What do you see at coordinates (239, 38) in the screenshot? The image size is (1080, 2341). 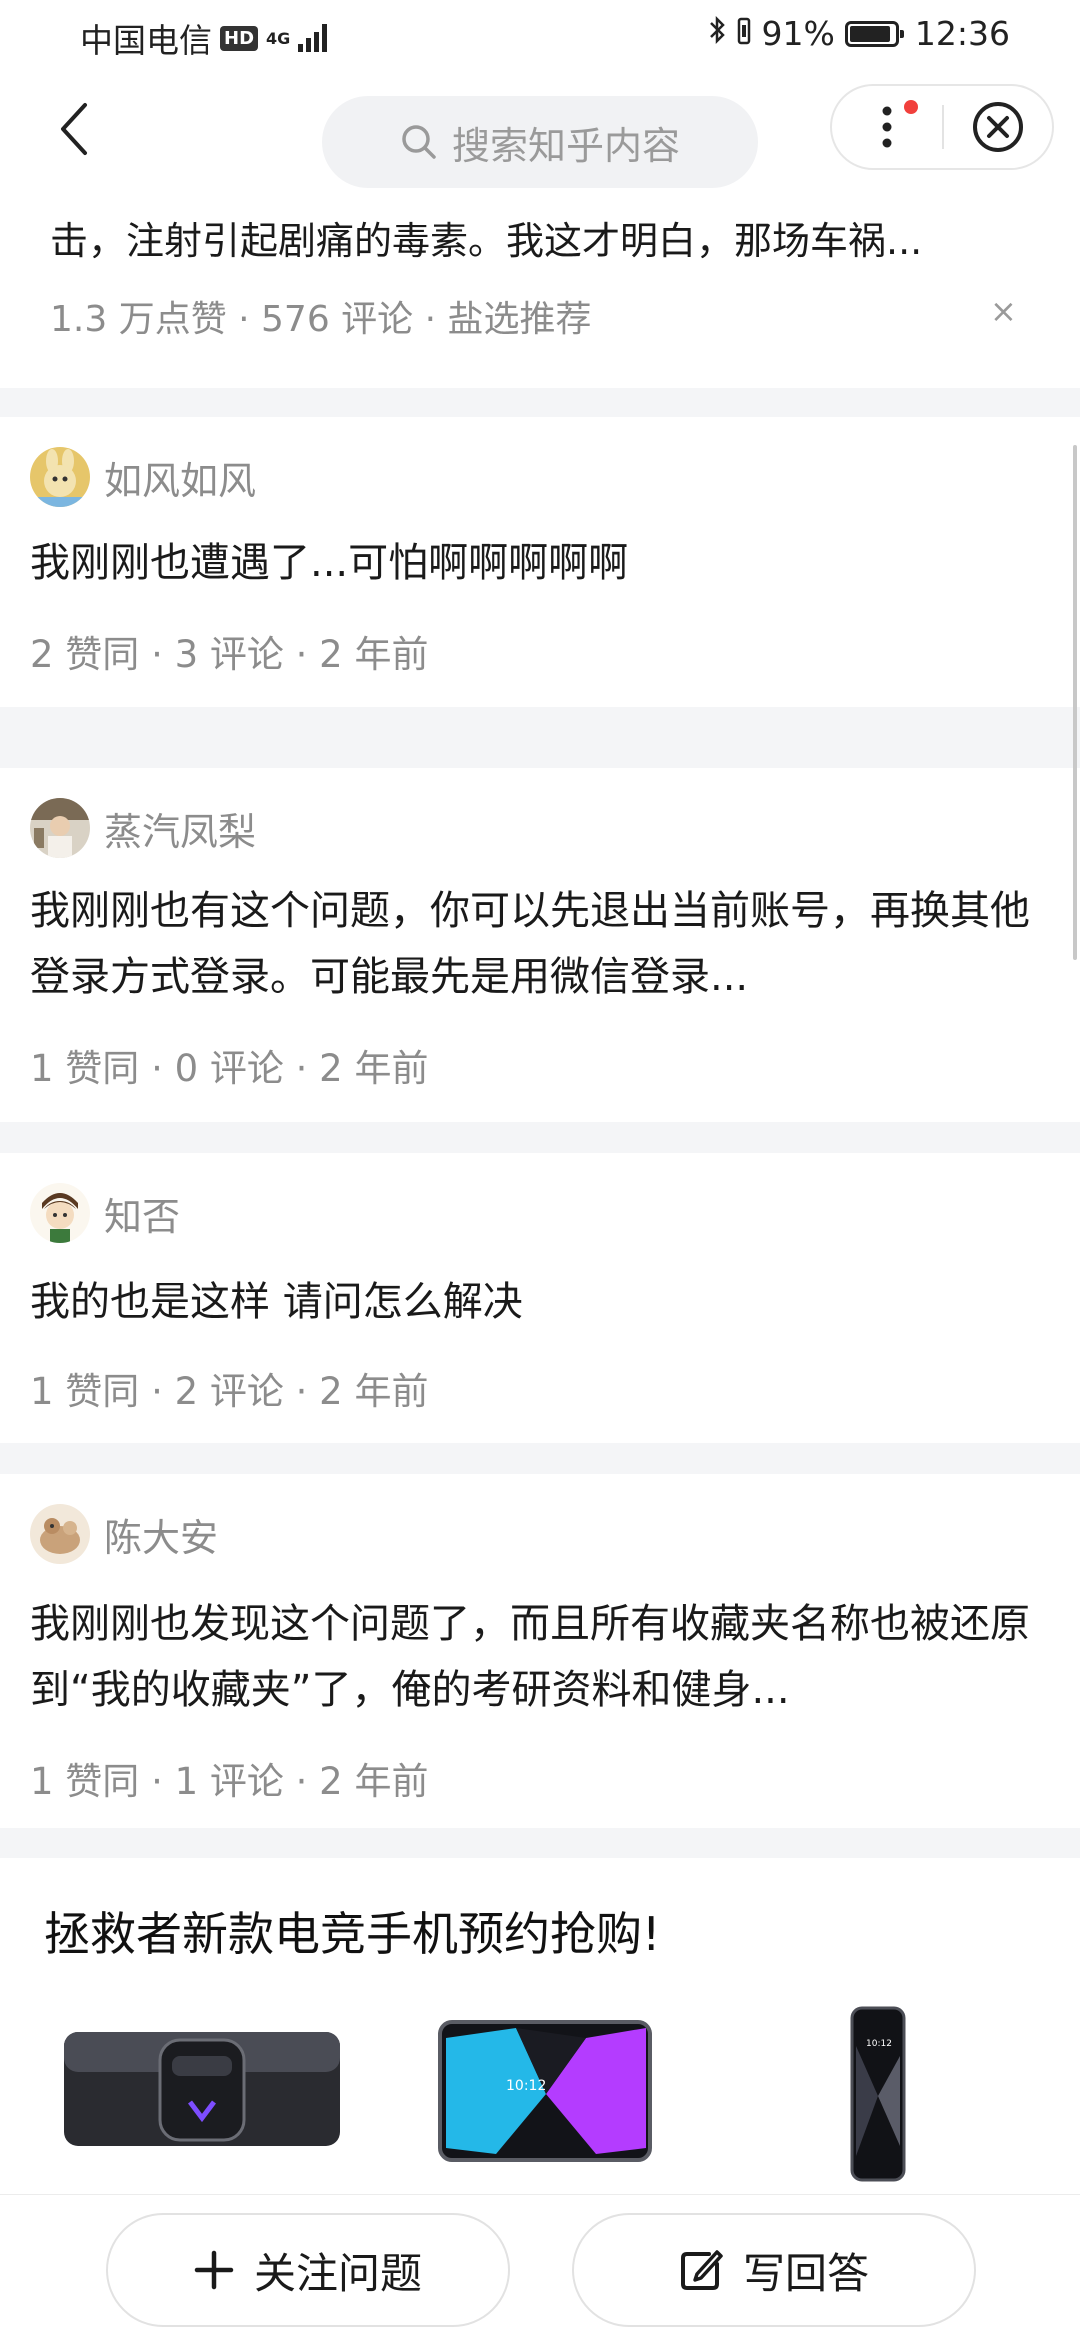 I see `hd-badge: HD` at bounding box center [239, 38].